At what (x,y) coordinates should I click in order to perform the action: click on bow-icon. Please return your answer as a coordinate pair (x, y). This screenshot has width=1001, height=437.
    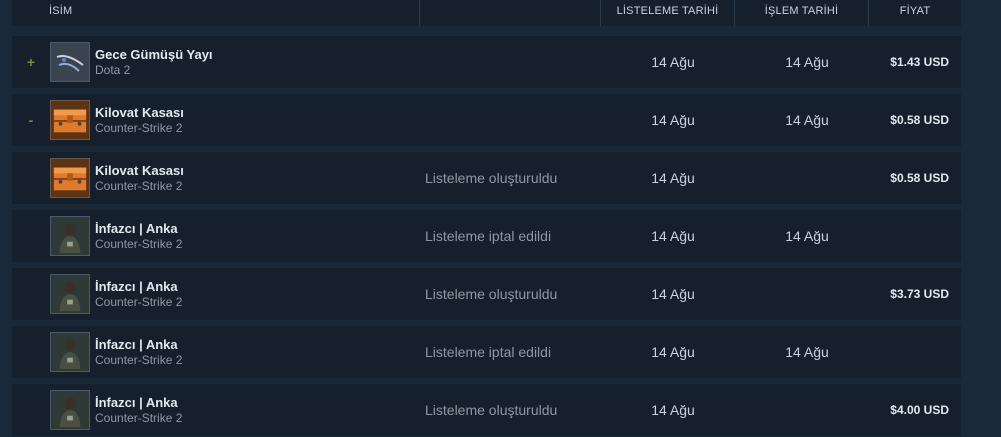
    Looking at the image, I should click on (70, 62).